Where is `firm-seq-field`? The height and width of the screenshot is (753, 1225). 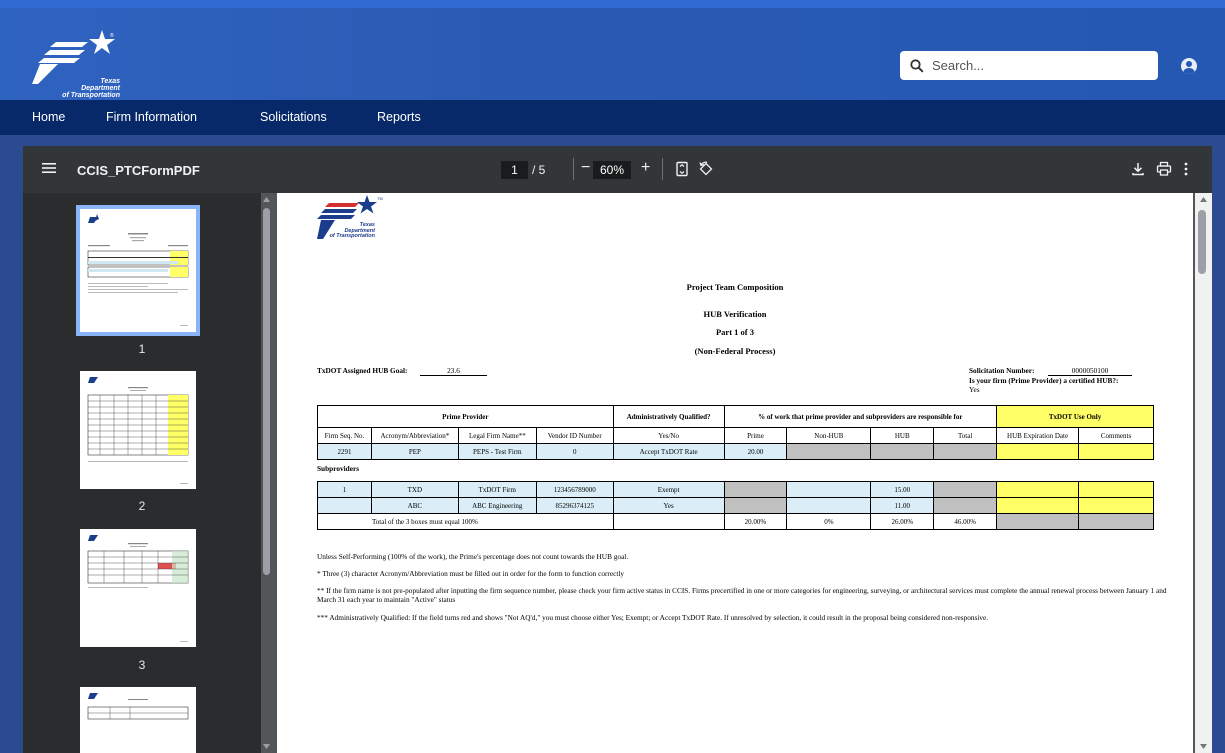 firm-seq-field is located at coordinates (344, 505).